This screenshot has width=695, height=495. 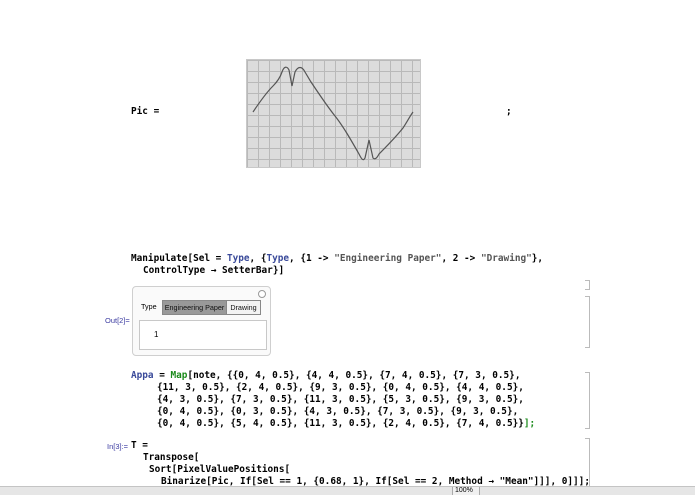 What do you see at coordinates (529, 423) in the screenshot?
I see `code-token: ];` at bounding box center [529, 423].